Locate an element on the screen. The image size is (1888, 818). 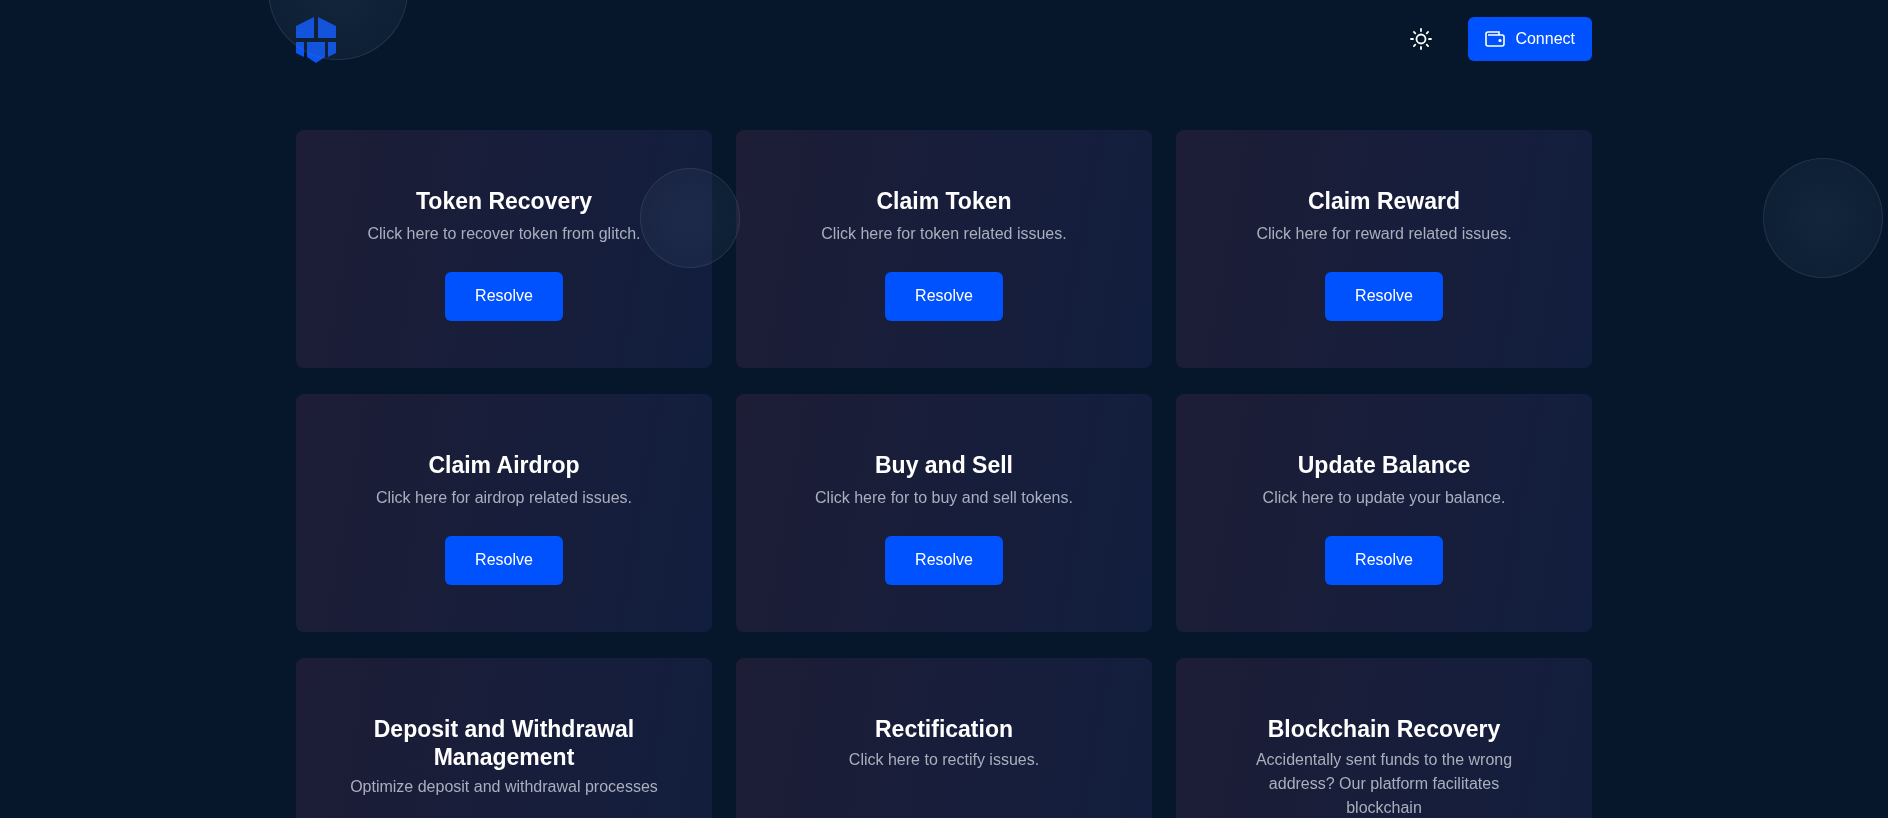
card-description: Click here for token related issues. is located at coordinates (944, 233).